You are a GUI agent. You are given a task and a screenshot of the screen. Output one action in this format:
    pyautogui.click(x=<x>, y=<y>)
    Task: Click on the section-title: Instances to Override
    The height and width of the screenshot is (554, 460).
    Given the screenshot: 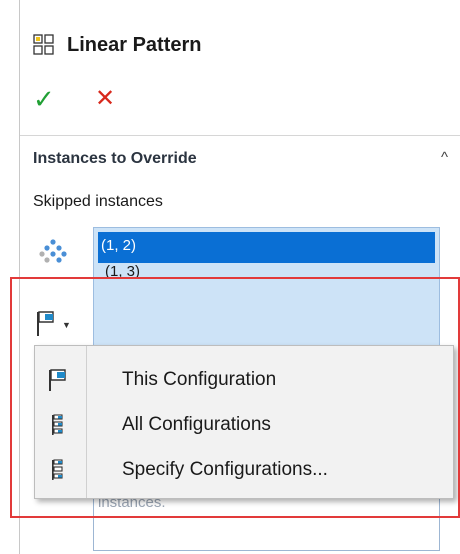 What is the action you would take?
    pyautogui.click(x=115, y=158)
    